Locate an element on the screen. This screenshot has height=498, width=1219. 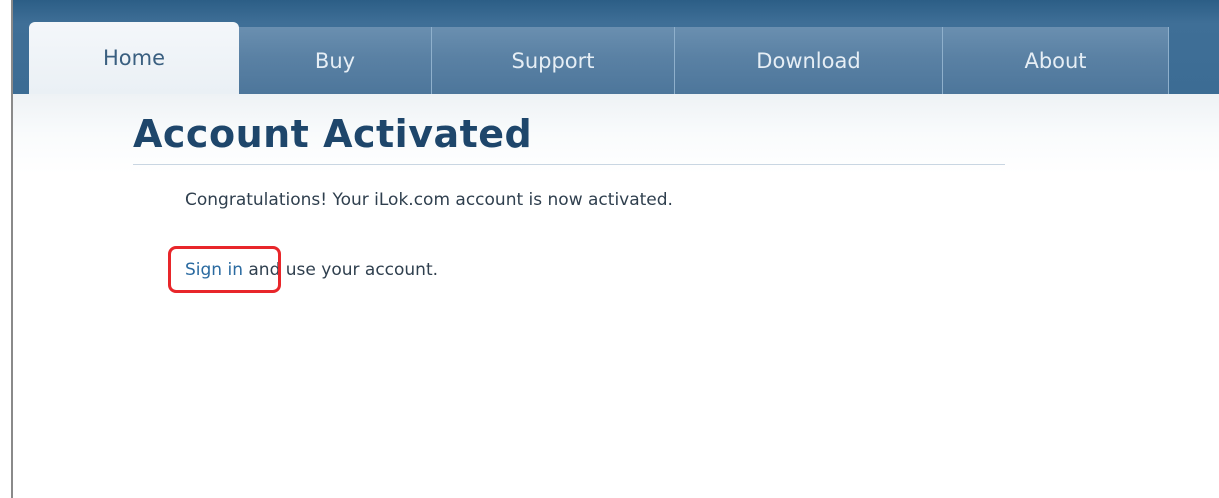
tab-support: Support is located at coordinates (553, 60).